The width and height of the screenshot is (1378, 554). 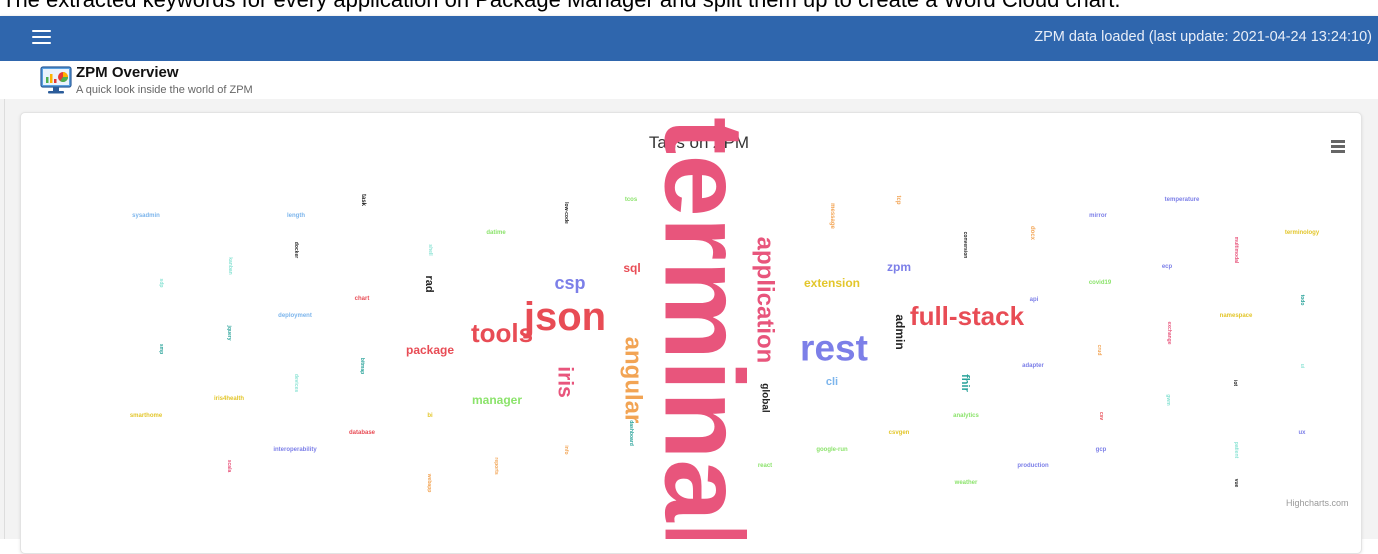 I want to click on word-deployment: deployment, so click(x=295, y=316).